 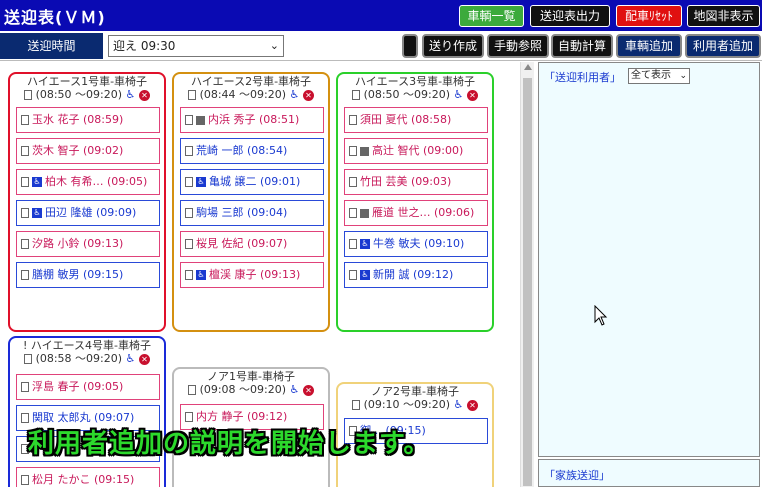 I want to click on title-bar: 送迎表(ＶＭ) 車輌一覧 送迎表出力 配車ﾘｾｯﾄ 地図非表示, so click(x=381, y=15).